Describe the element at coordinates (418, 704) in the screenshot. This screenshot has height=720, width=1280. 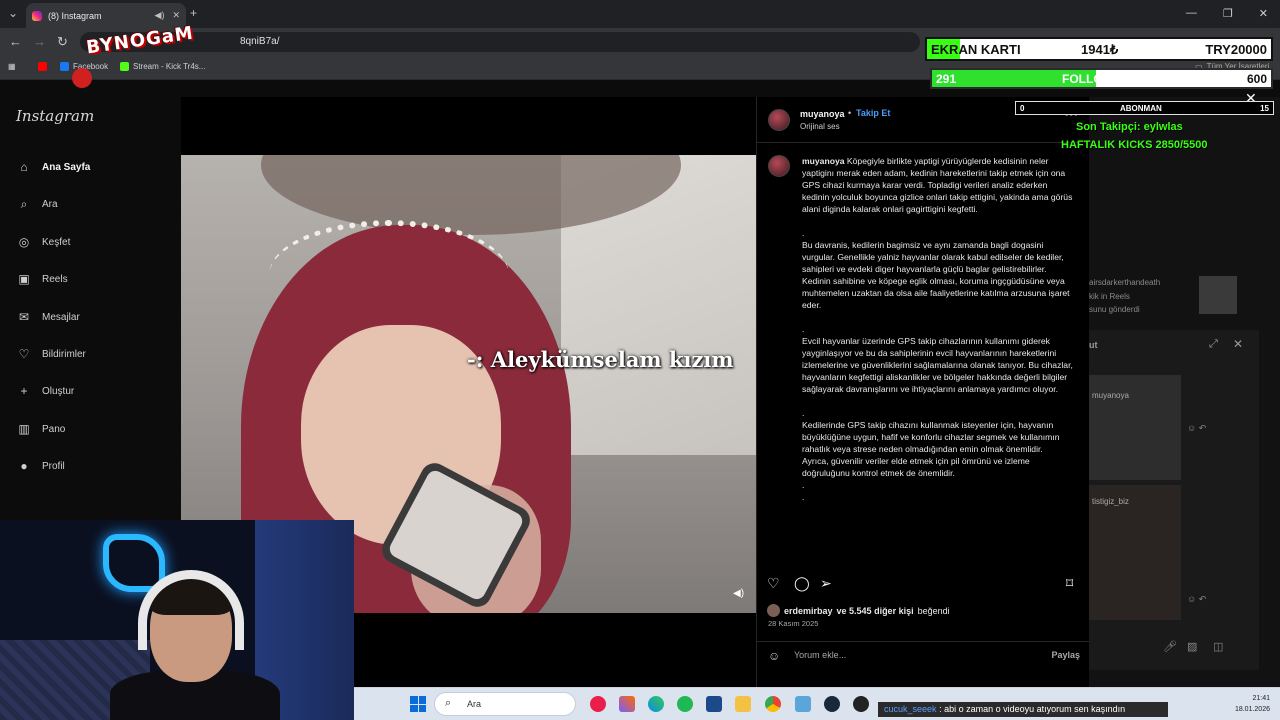
I see `start-icon` at that location.